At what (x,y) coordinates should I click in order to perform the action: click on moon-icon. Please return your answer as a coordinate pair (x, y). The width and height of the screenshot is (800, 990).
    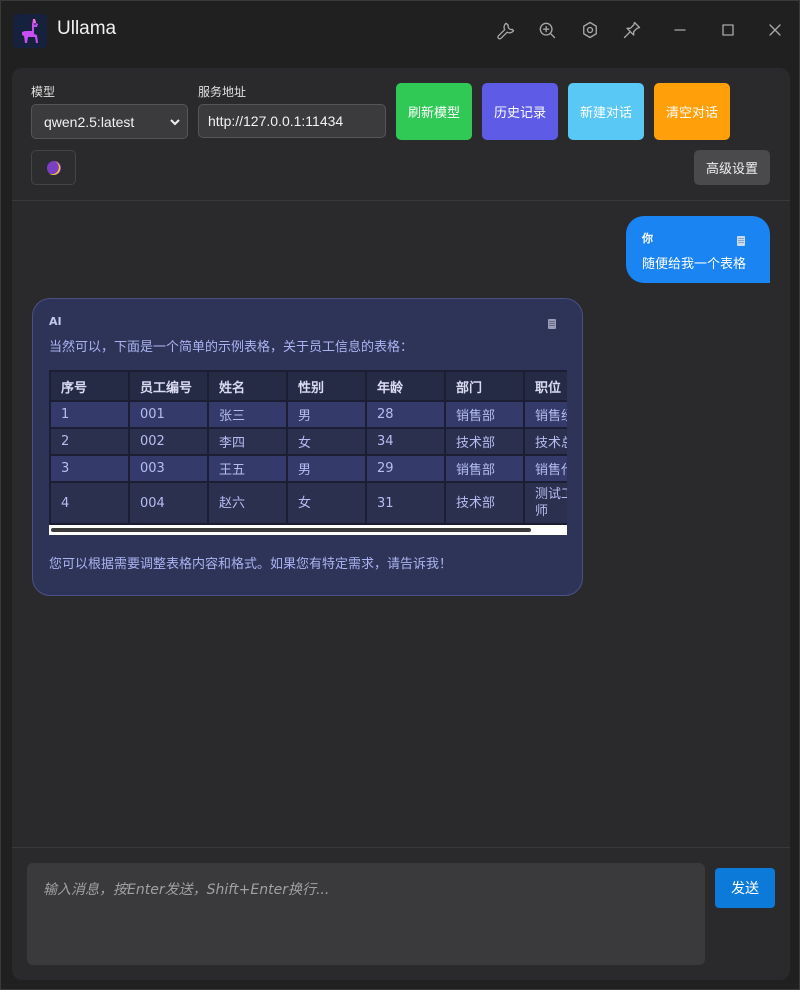
    Looking at the image, I should click on (53, 167).